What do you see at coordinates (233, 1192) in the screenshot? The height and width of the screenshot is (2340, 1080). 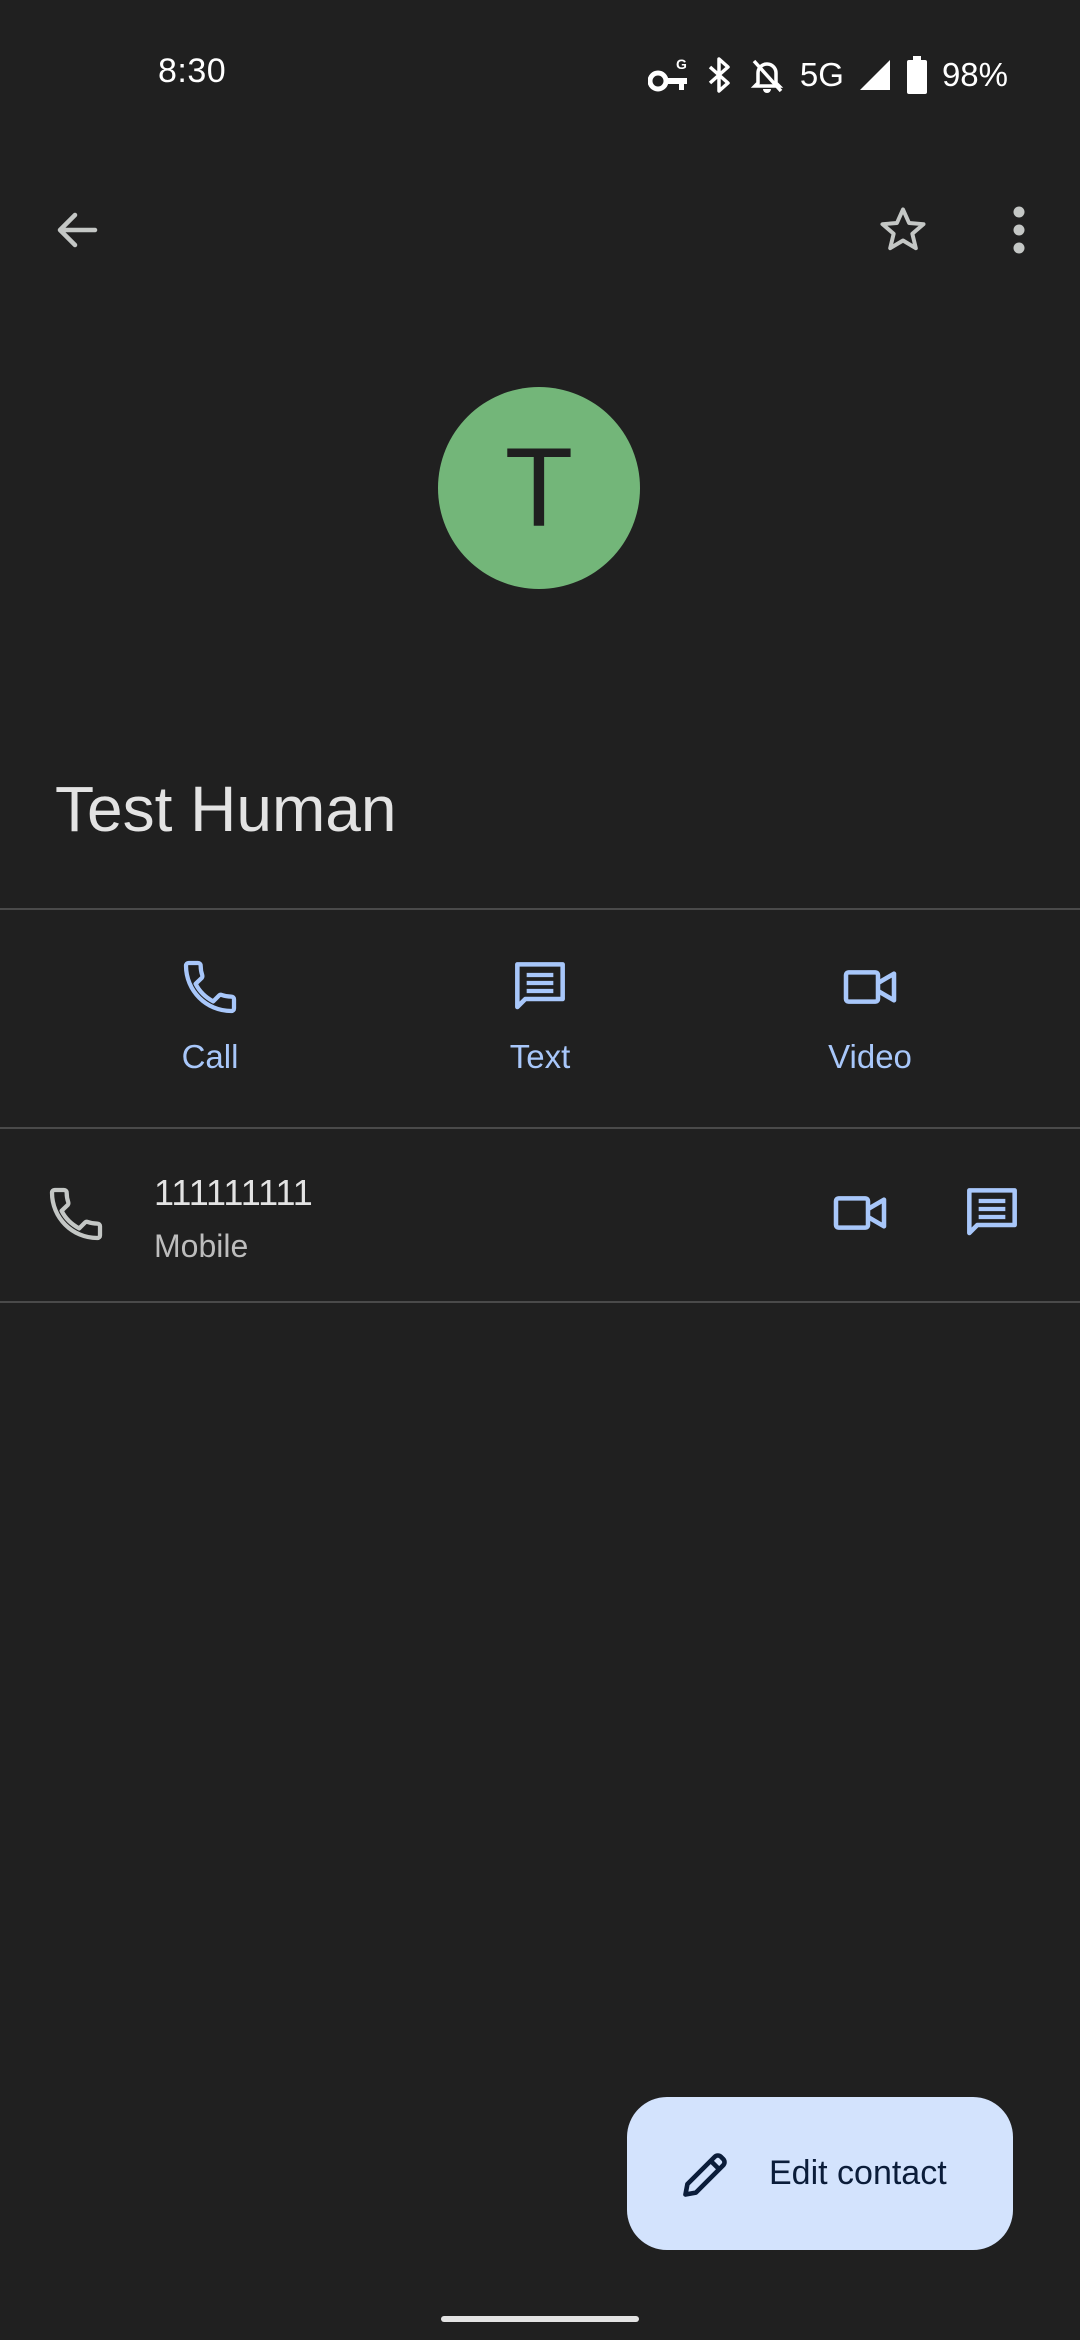 I see `phone-number: 111111111` at bounding box center [233, 1192].